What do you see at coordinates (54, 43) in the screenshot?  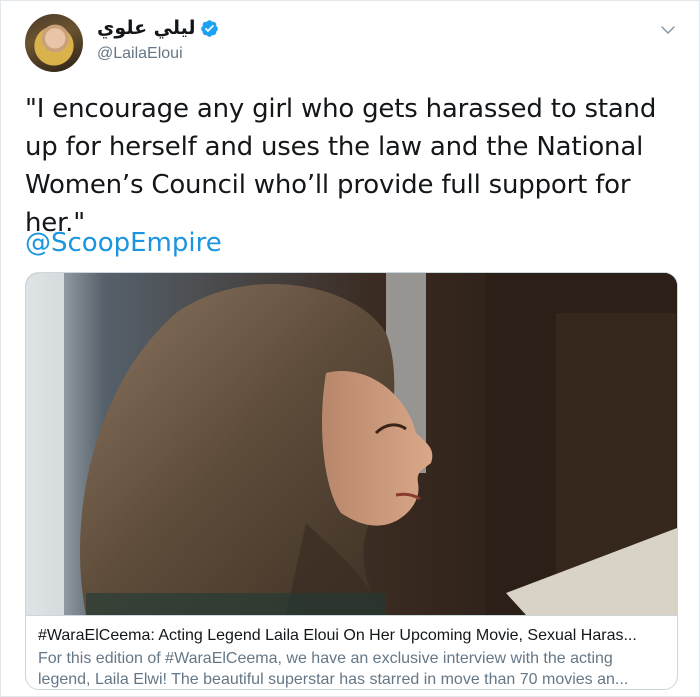 I see `author-avatar` at bounding box center [54, 43].